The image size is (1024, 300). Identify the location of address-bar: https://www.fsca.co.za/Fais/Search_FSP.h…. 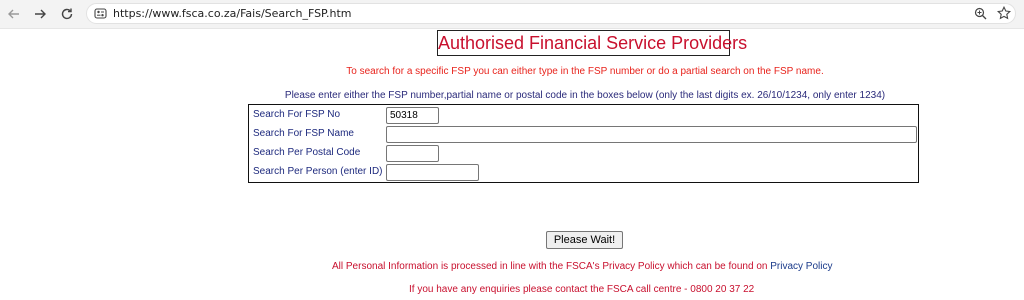
(551, 13).